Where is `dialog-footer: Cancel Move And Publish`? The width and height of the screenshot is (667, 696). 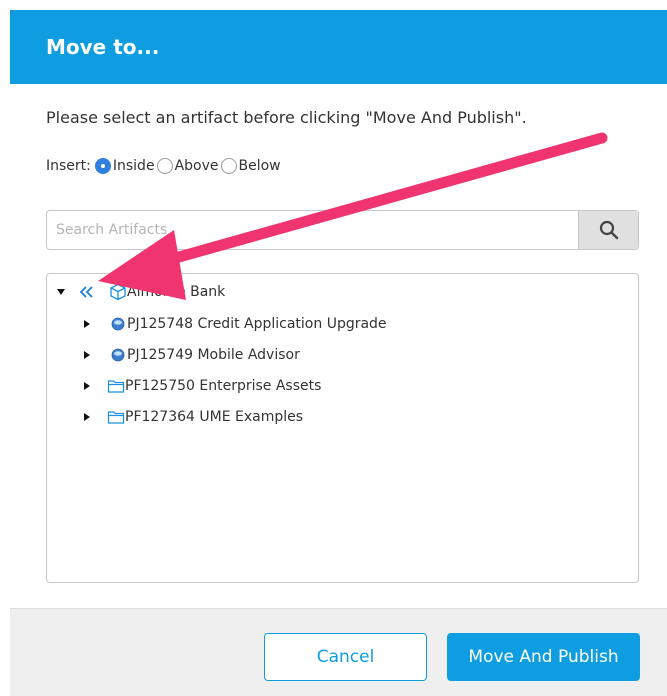
dialog-footer: Cancel Move And Publish is located at coordinates (338, 652).